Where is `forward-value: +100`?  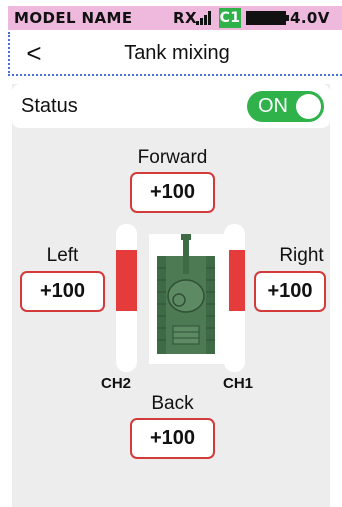
forward-value: +100 is located at coordinates (172, 192).